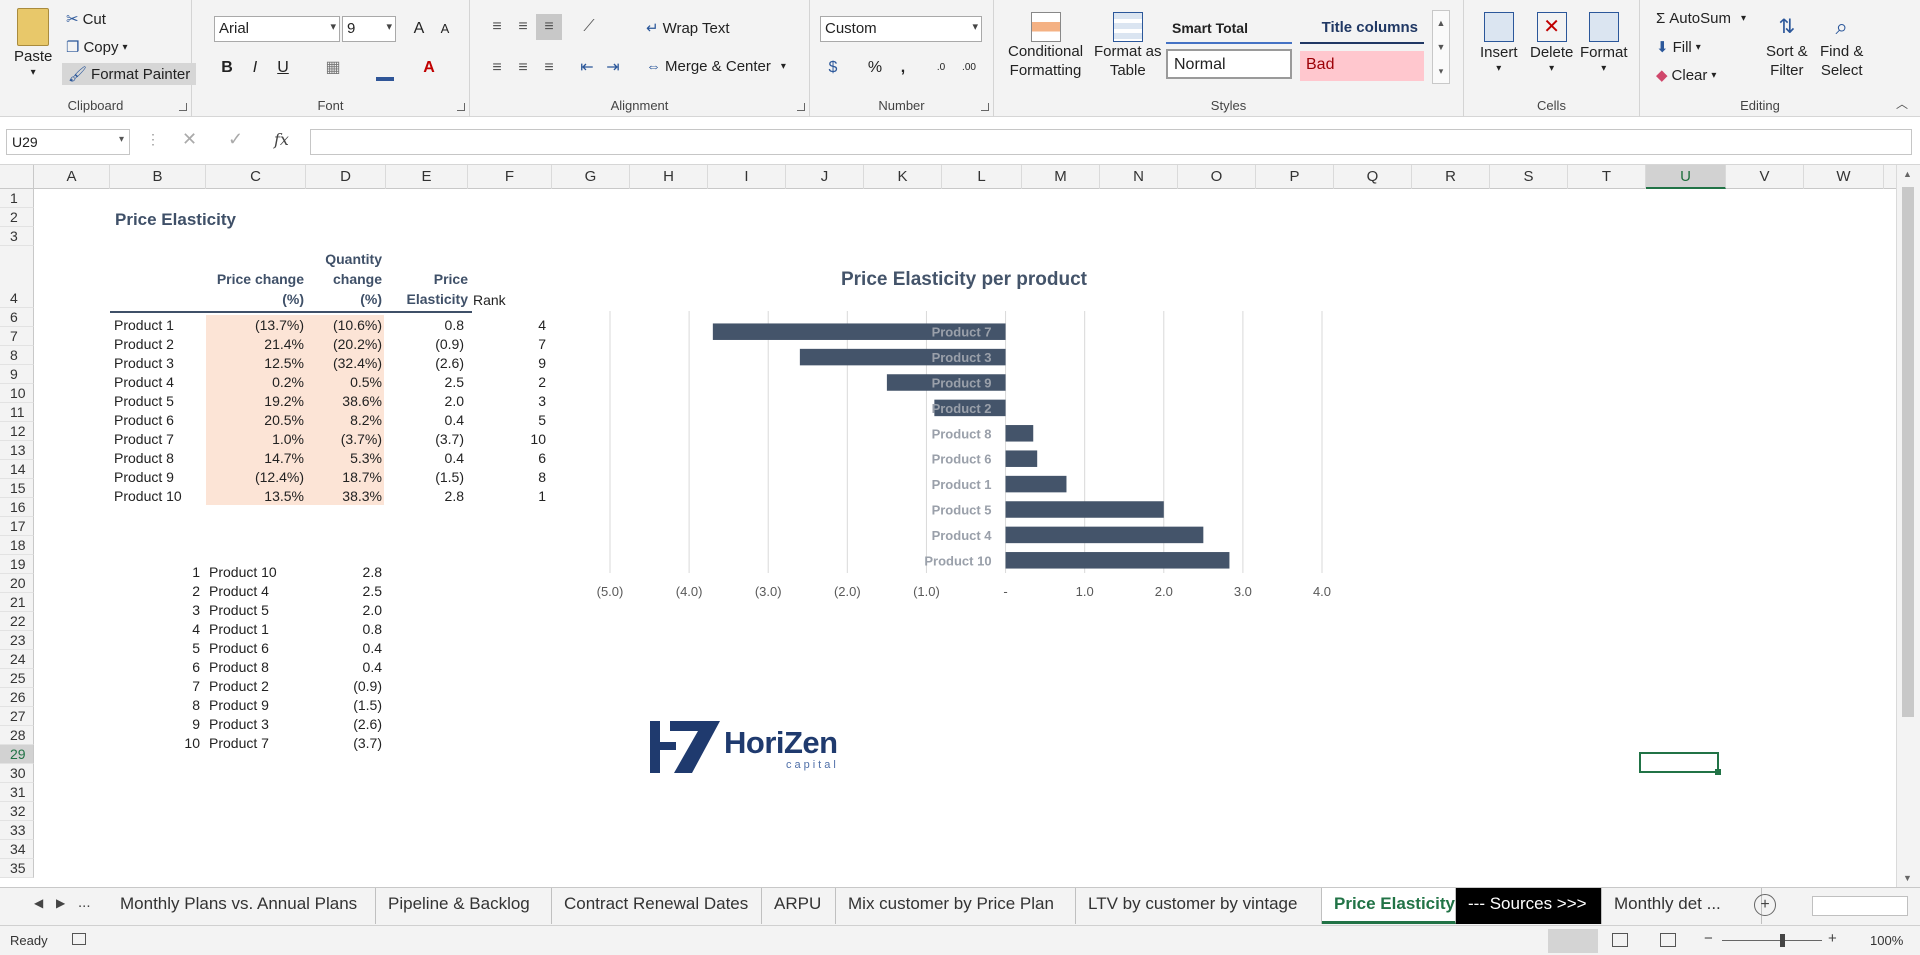 The width and height of the screenshot is (1920, 955). I want to click on price-change-cell: 20.5%, so click(255, 420).